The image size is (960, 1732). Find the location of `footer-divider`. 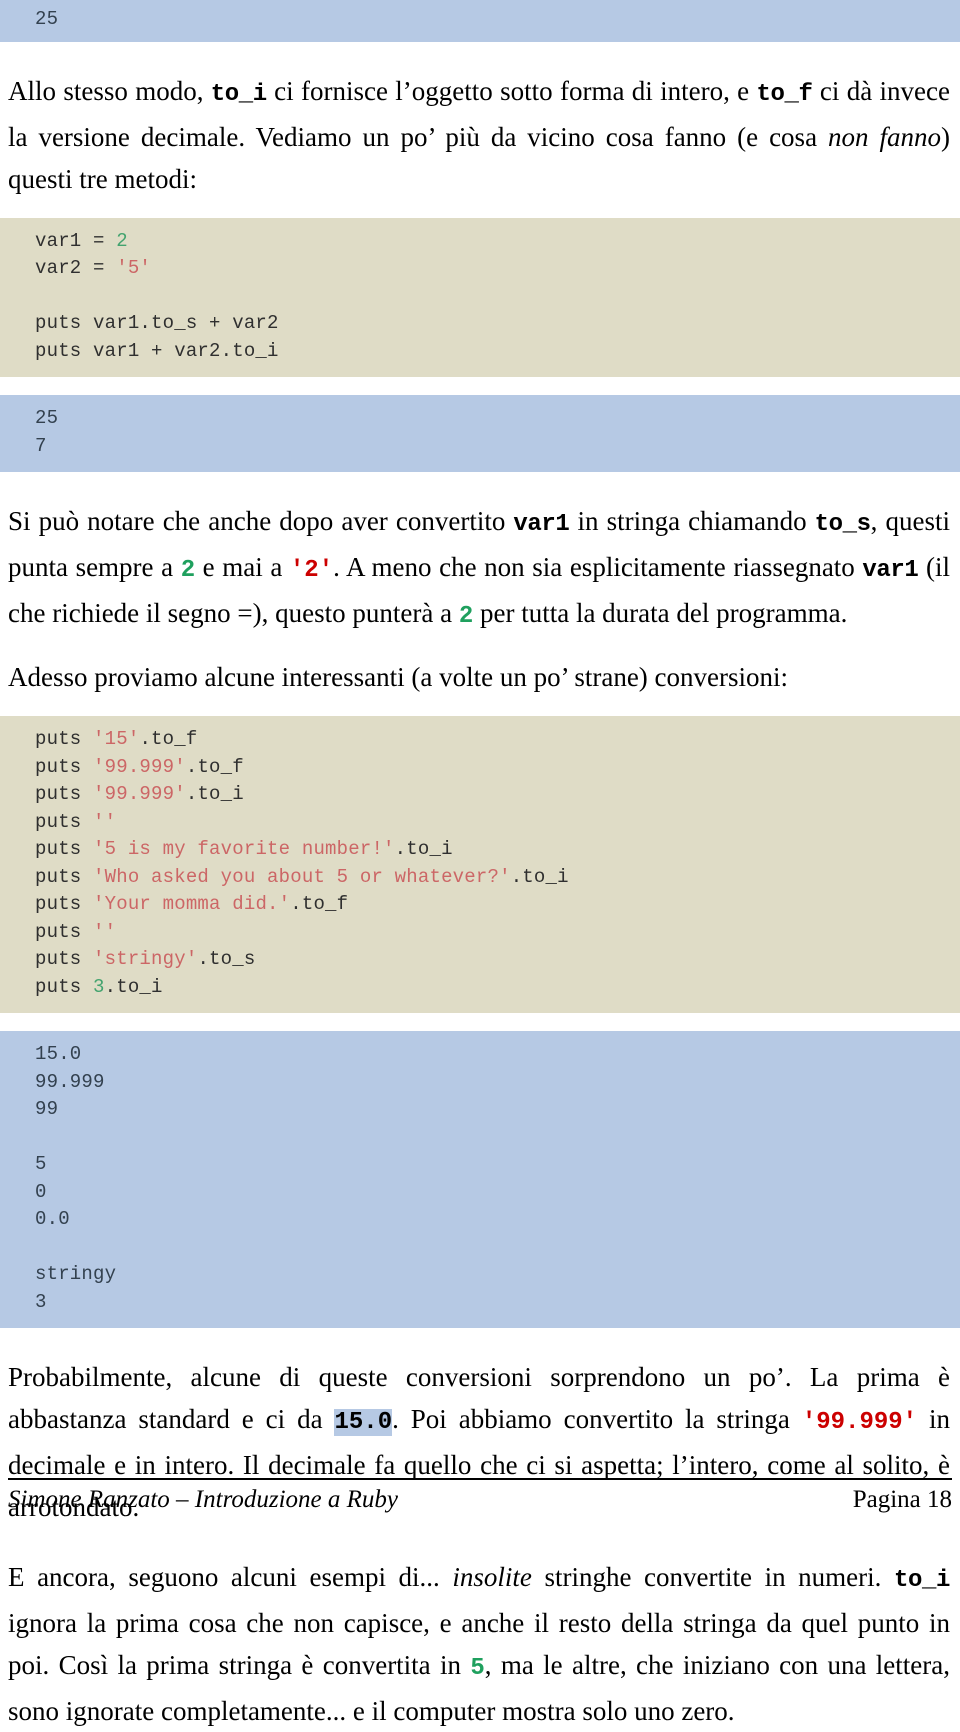

footer-divider is located at coordinates (480, 1479).